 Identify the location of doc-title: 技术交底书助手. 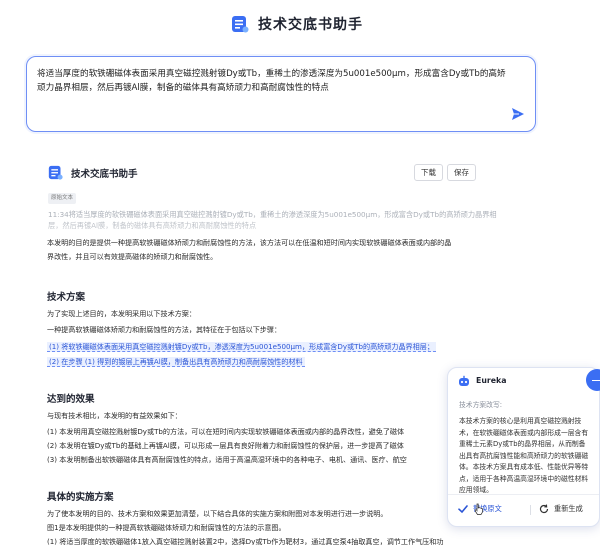
(104, 174).